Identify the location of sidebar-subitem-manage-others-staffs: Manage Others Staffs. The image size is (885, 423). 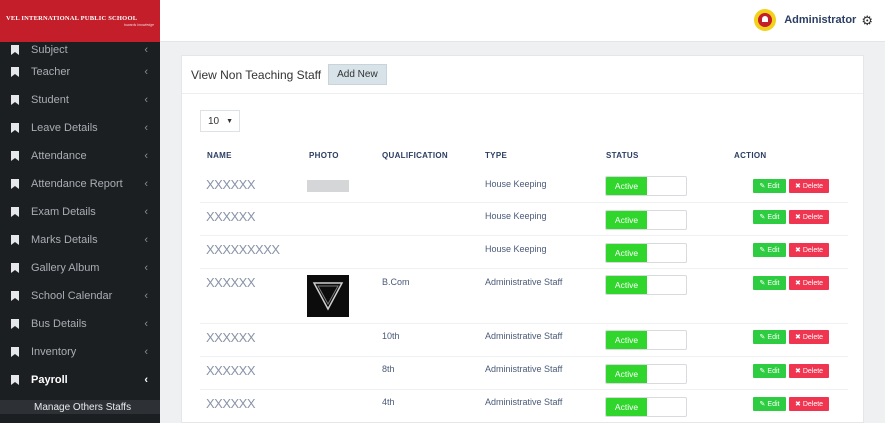
(80, 407).